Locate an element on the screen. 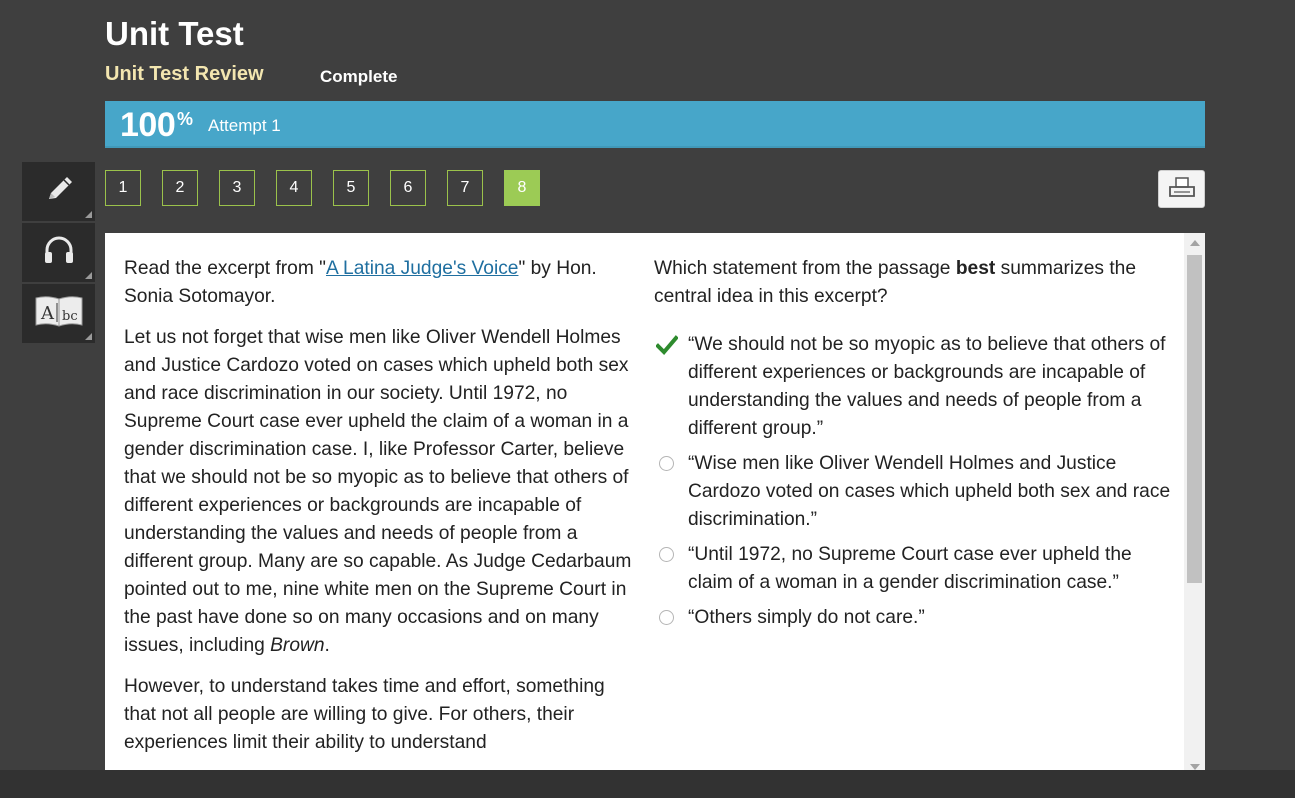 The width and height of the screenshot is (1295, 798). question-prefix: Which statement from the passage is located at coordinates (805, 268).